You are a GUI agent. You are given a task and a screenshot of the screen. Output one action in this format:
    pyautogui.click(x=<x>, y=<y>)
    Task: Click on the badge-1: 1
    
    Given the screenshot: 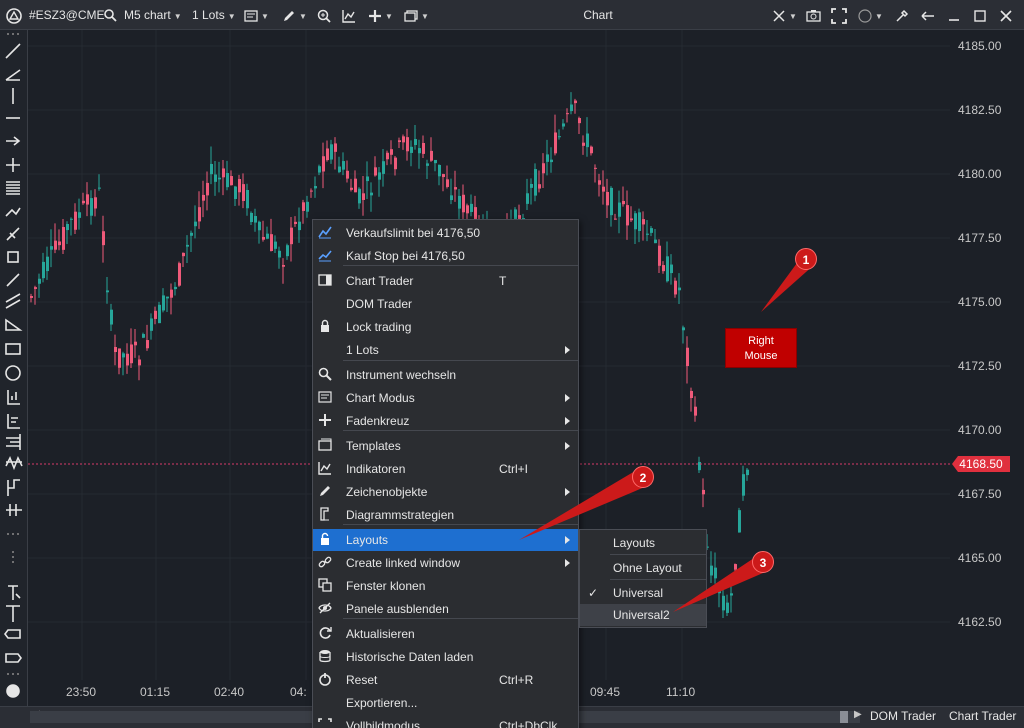 What is the action you would take?
    pyautogui.click(x=806, y=259)
    